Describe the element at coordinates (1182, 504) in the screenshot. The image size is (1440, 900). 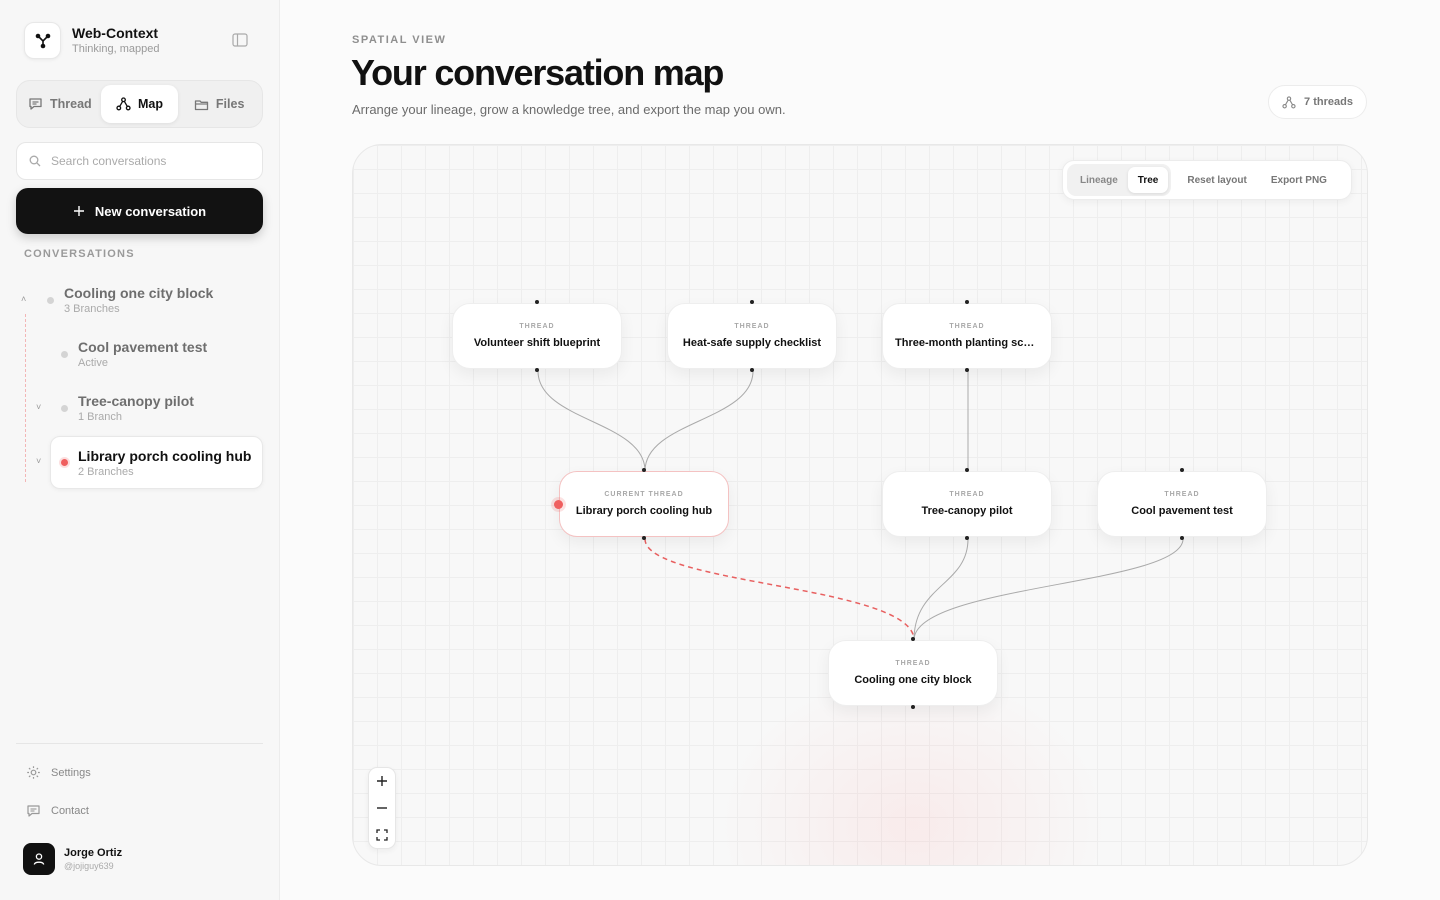
I see `thread-node: THREAD Cool pavement test` at that location.